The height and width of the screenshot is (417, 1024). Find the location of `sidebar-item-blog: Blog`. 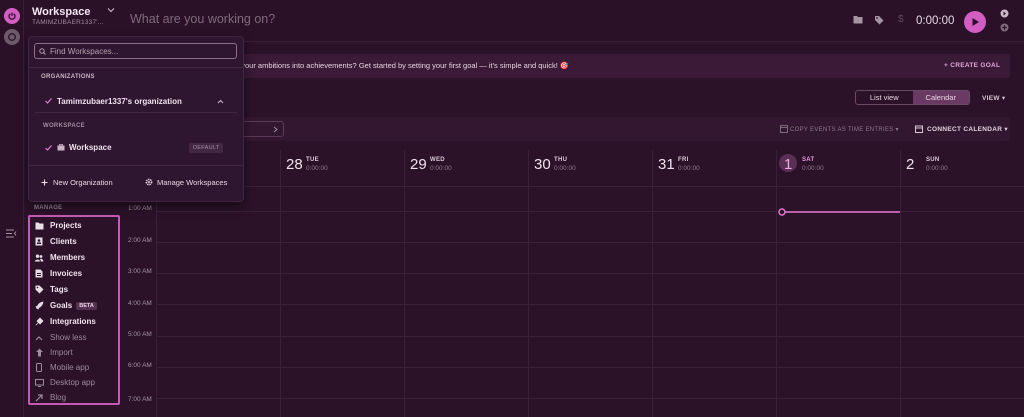

sidebar-item-blog: Blog is located at coordinates (76, 397).